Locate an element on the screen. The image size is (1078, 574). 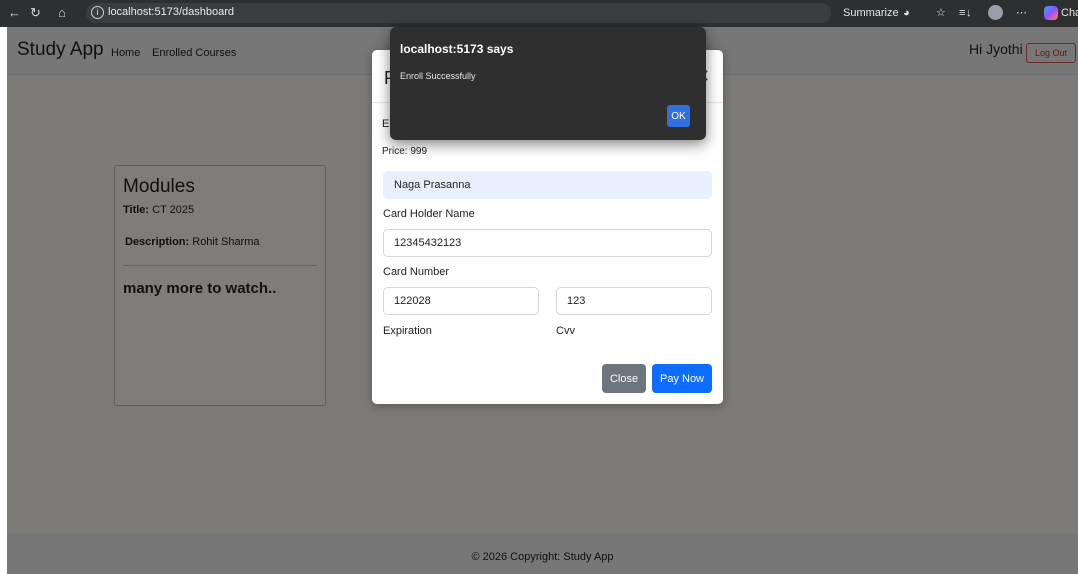
reload-icon: ↻ is located at coordinates (35, 13).